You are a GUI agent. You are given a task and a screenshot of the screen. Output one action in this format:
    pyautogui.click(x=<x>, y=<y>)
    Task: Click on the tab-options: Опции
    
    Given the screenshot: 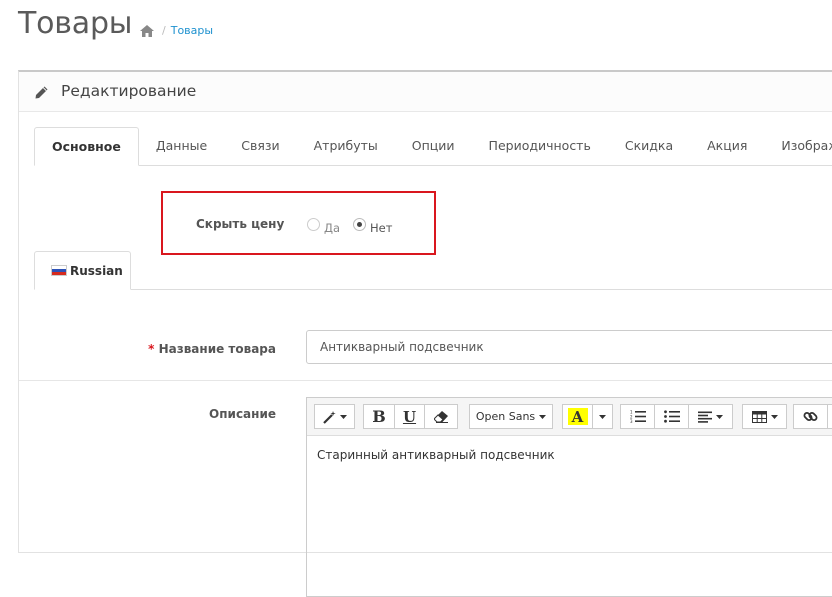 What is the action you would take?
    pyautogui.click(x=433, y=146)
    